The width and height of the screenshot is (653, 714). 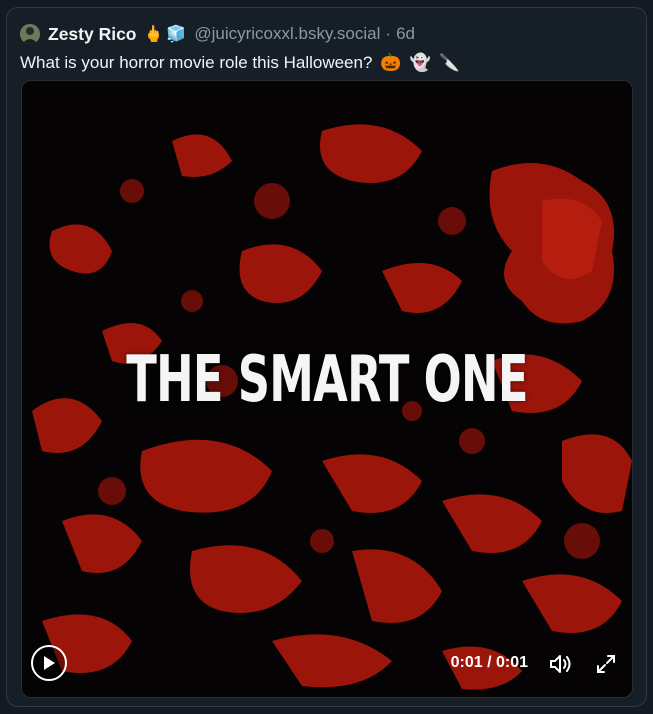 I want to click on ice-cube-emoji: 🧊, so click(x=176, y=34).